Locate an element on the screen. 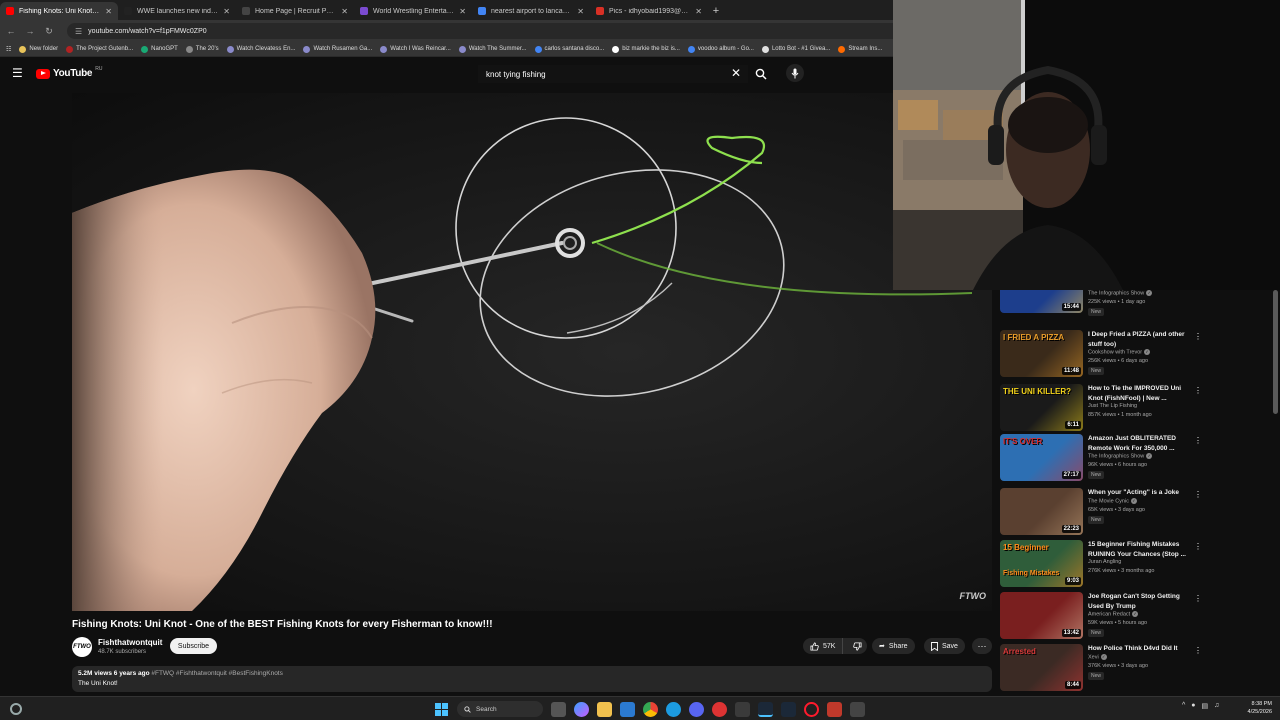 The image size is (1280, 720). channel-watermark: FTWO is located at coordinates (973, 596).